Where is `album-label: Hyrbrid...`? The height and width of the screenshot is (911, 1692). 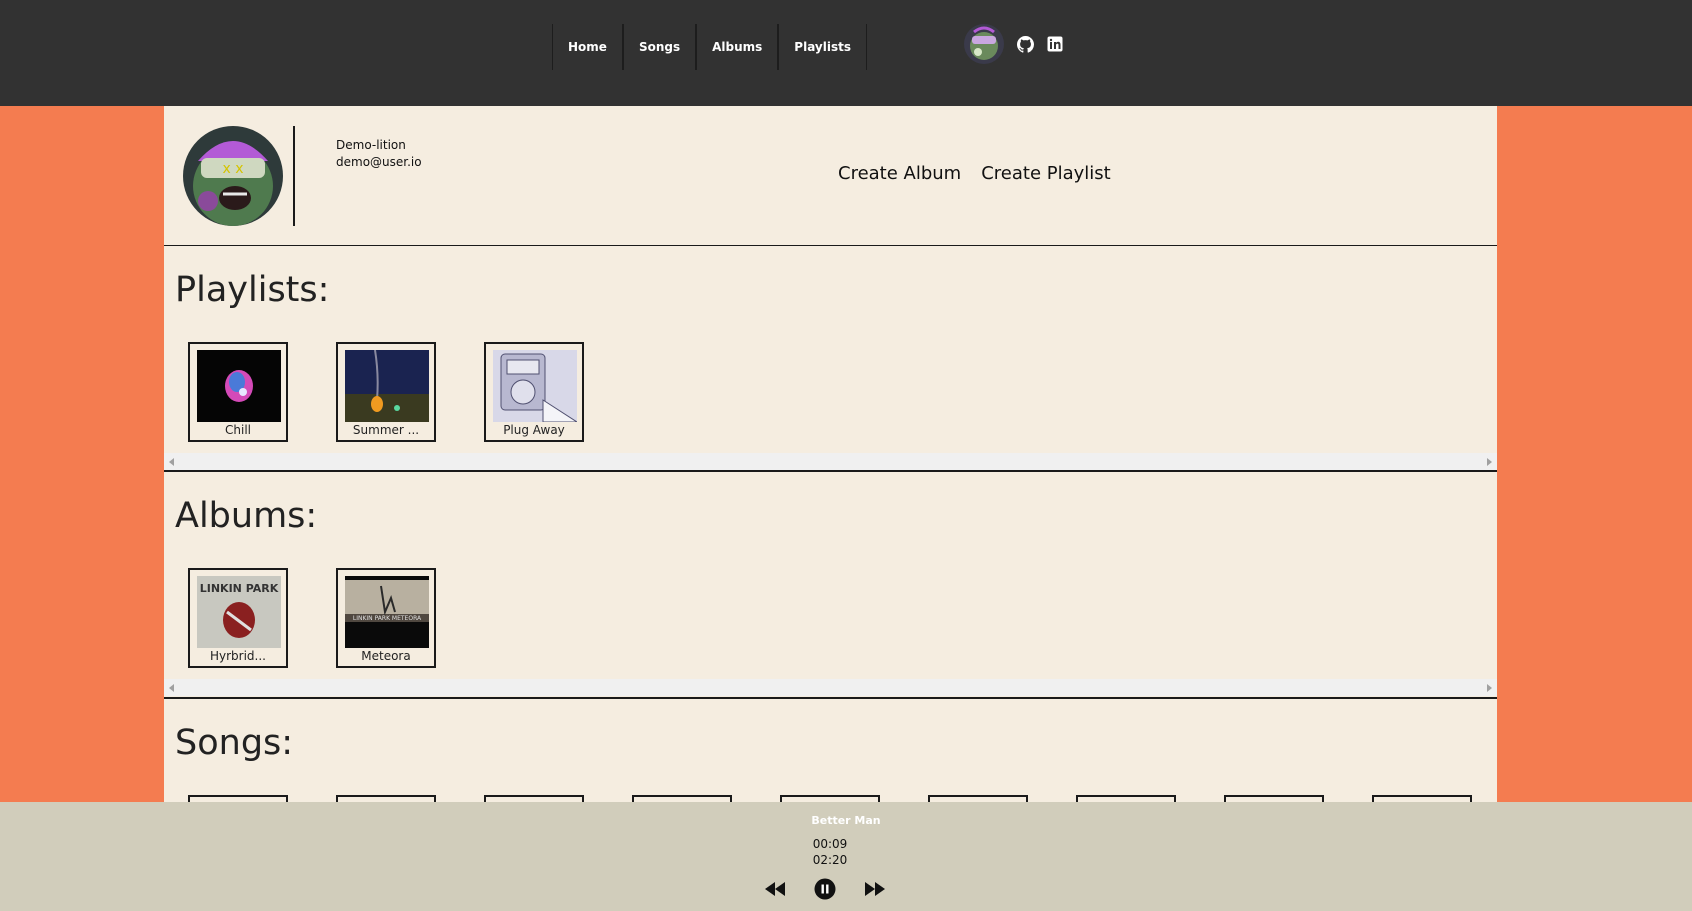
album-label: Hyrbrid... is located at coordinates (237, 656).